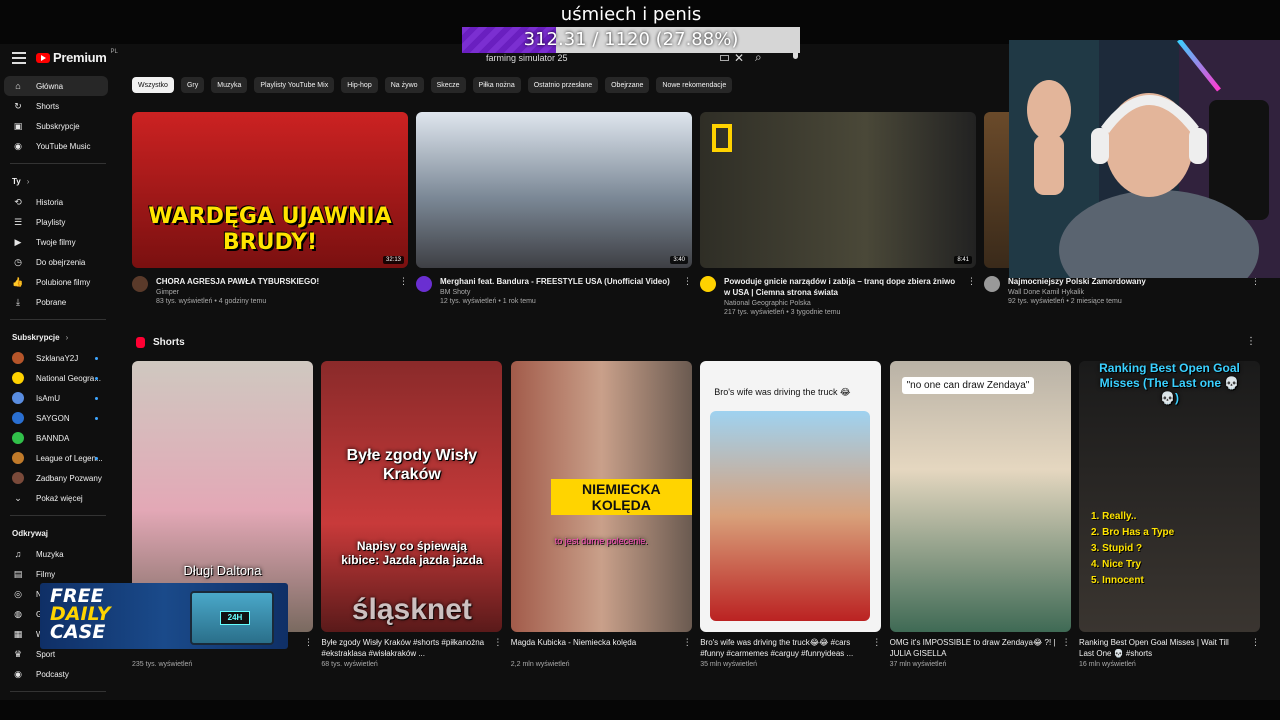  I want to click on sidebar-item: ☰ Playlisty, so click(58, 222).